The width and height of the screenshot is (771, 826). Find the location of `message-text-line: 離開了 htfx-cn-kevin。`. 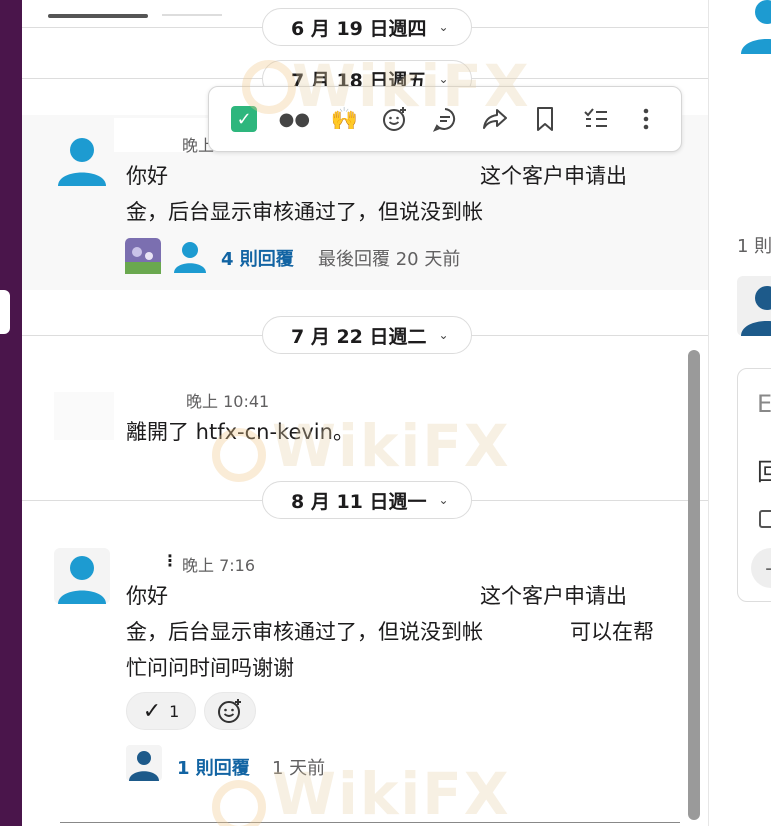

message-text-line: 離開了 htfx-cn-kevin。 is located at coordinates (240, 432).